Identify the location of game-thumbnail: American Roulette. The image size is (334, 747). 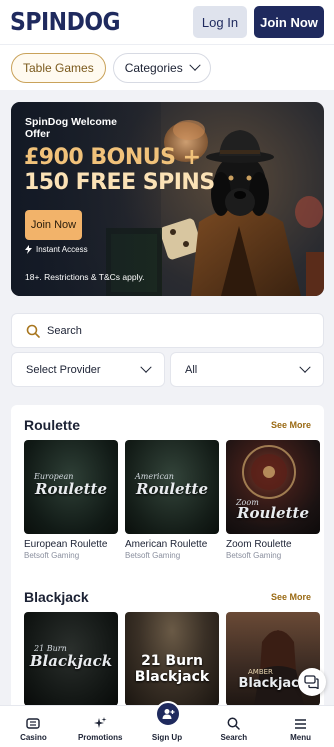
(172, 487).